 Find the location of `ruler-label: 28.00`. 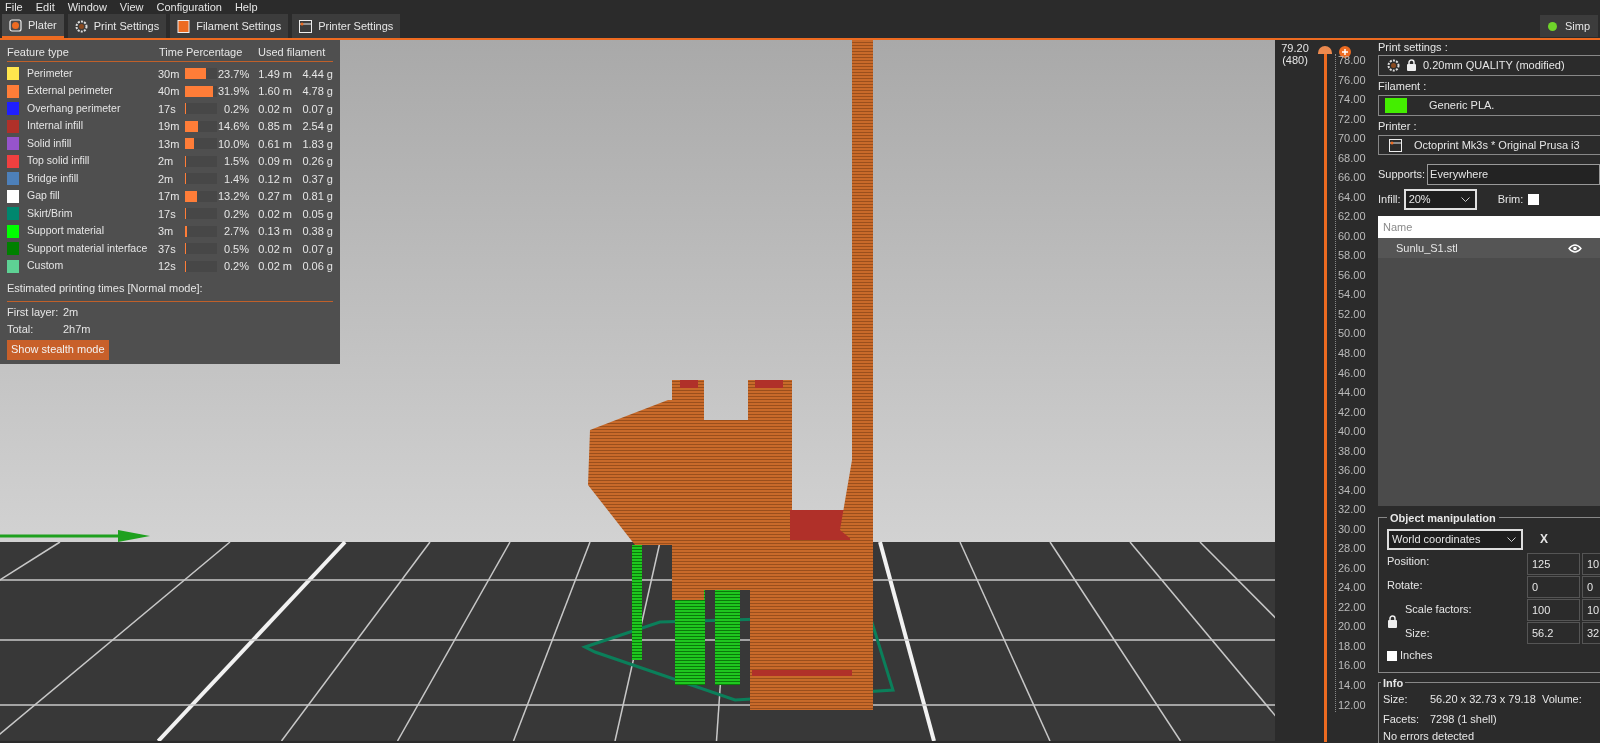

ruler-label: 28.00 is located at coordinates (1352, 549).